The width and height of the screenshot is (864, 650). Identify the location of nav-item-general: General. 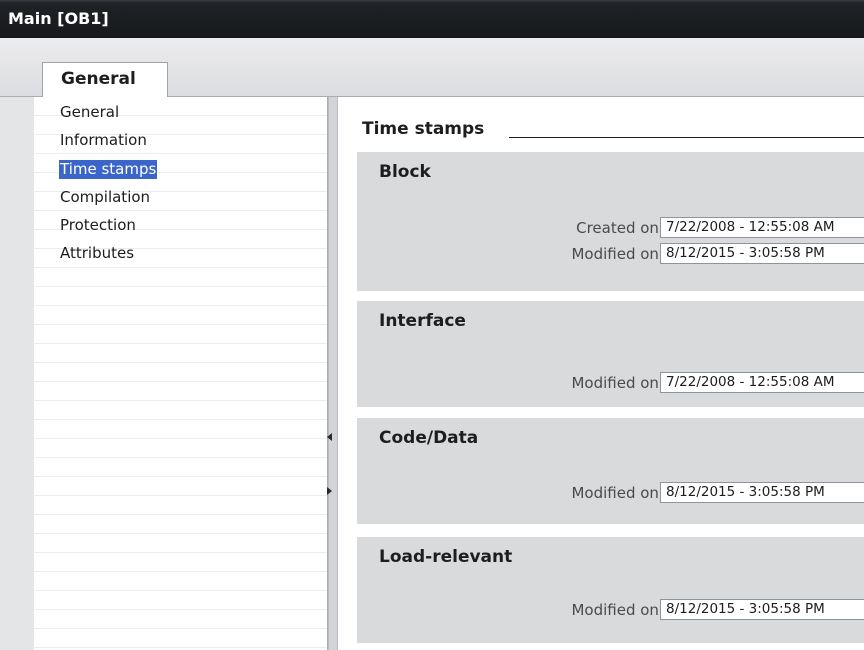
(89, 112).